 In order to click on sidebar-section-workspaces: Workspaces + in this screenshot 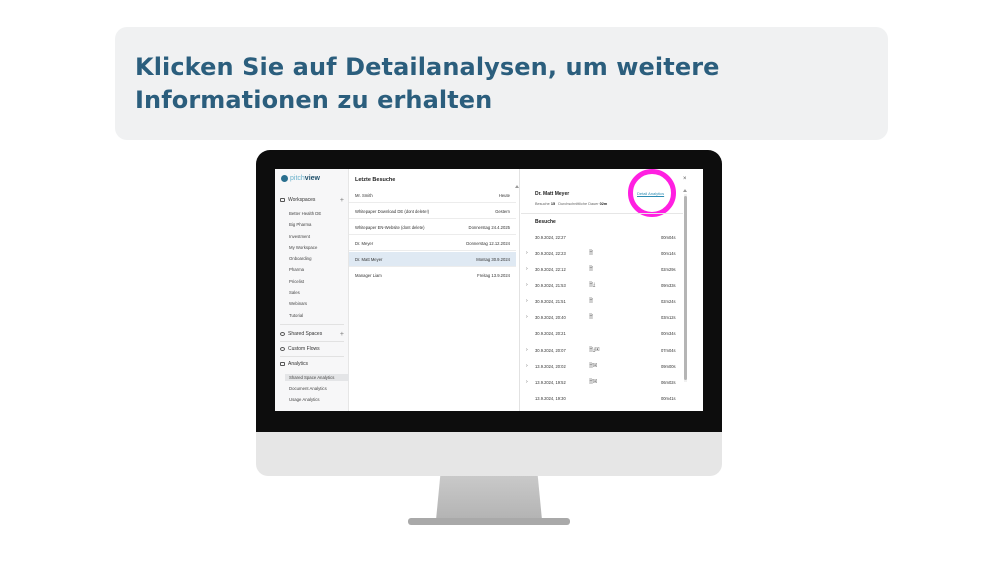, I will do `click(312, 200)`.